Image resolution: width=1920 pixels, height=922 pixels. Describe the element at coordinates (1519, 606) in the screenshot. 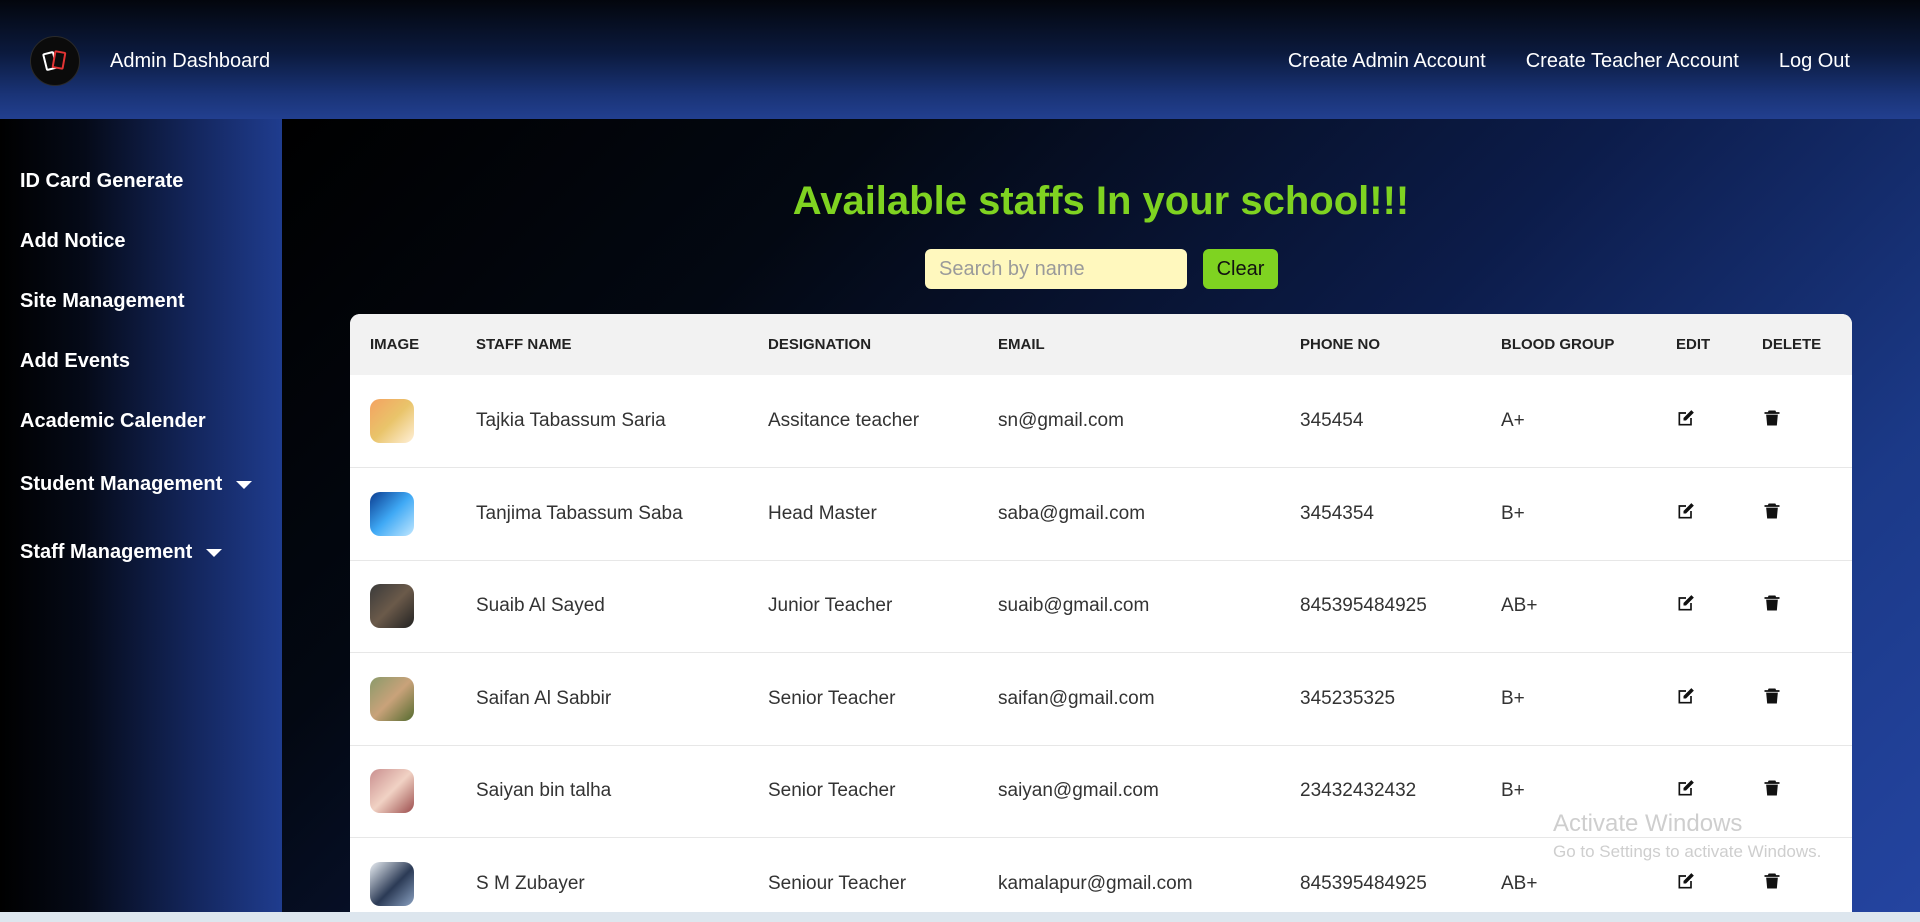

I see `cell-blood-group: AB+` at that location.